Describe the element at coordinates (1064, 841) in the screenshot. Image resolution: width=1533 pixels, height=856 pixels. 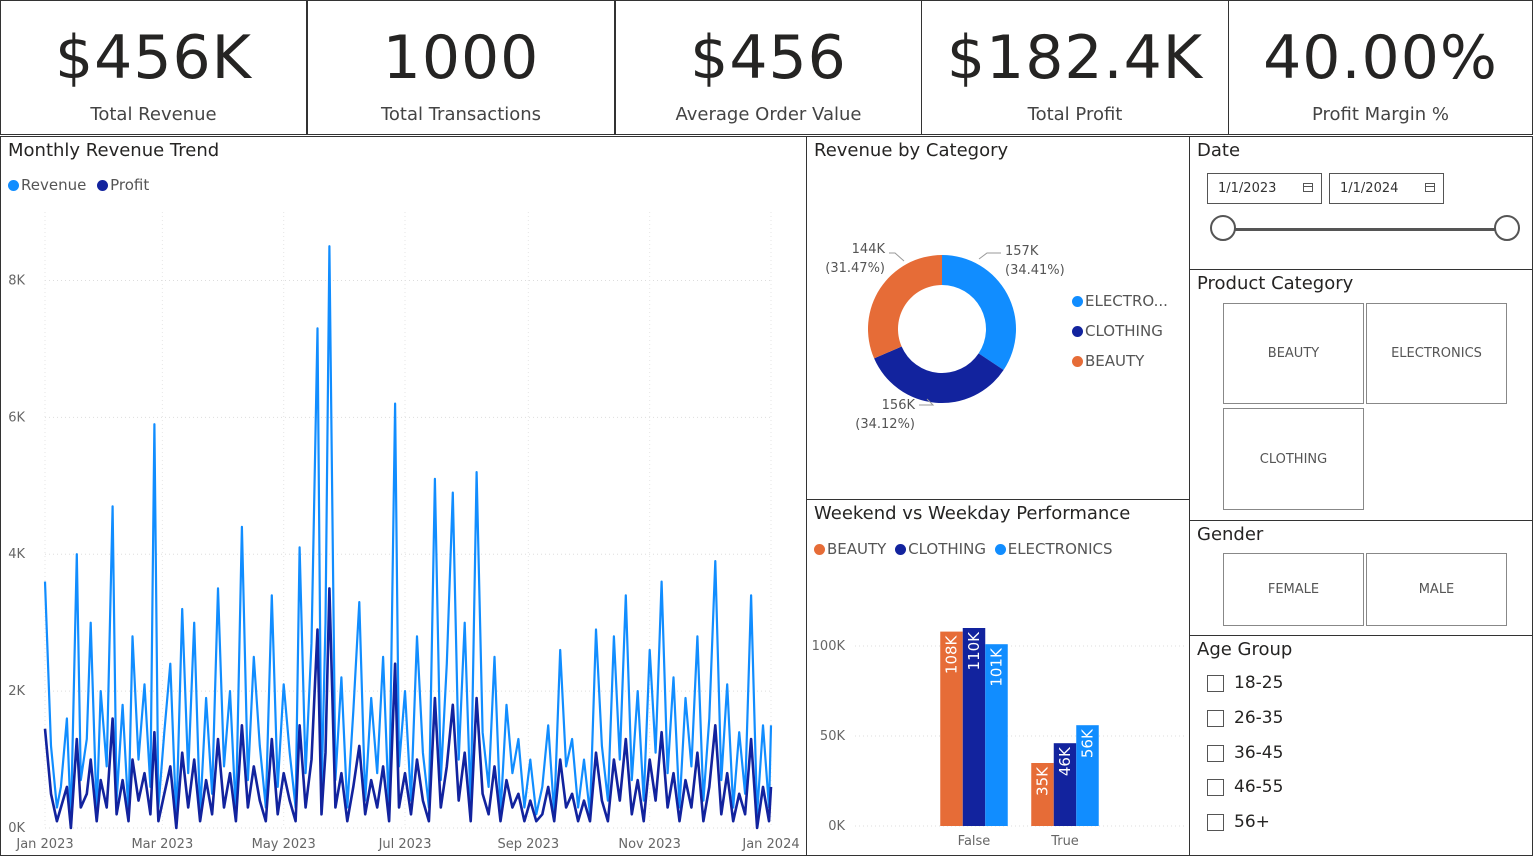
I see `x-tick-label: True` at that location.